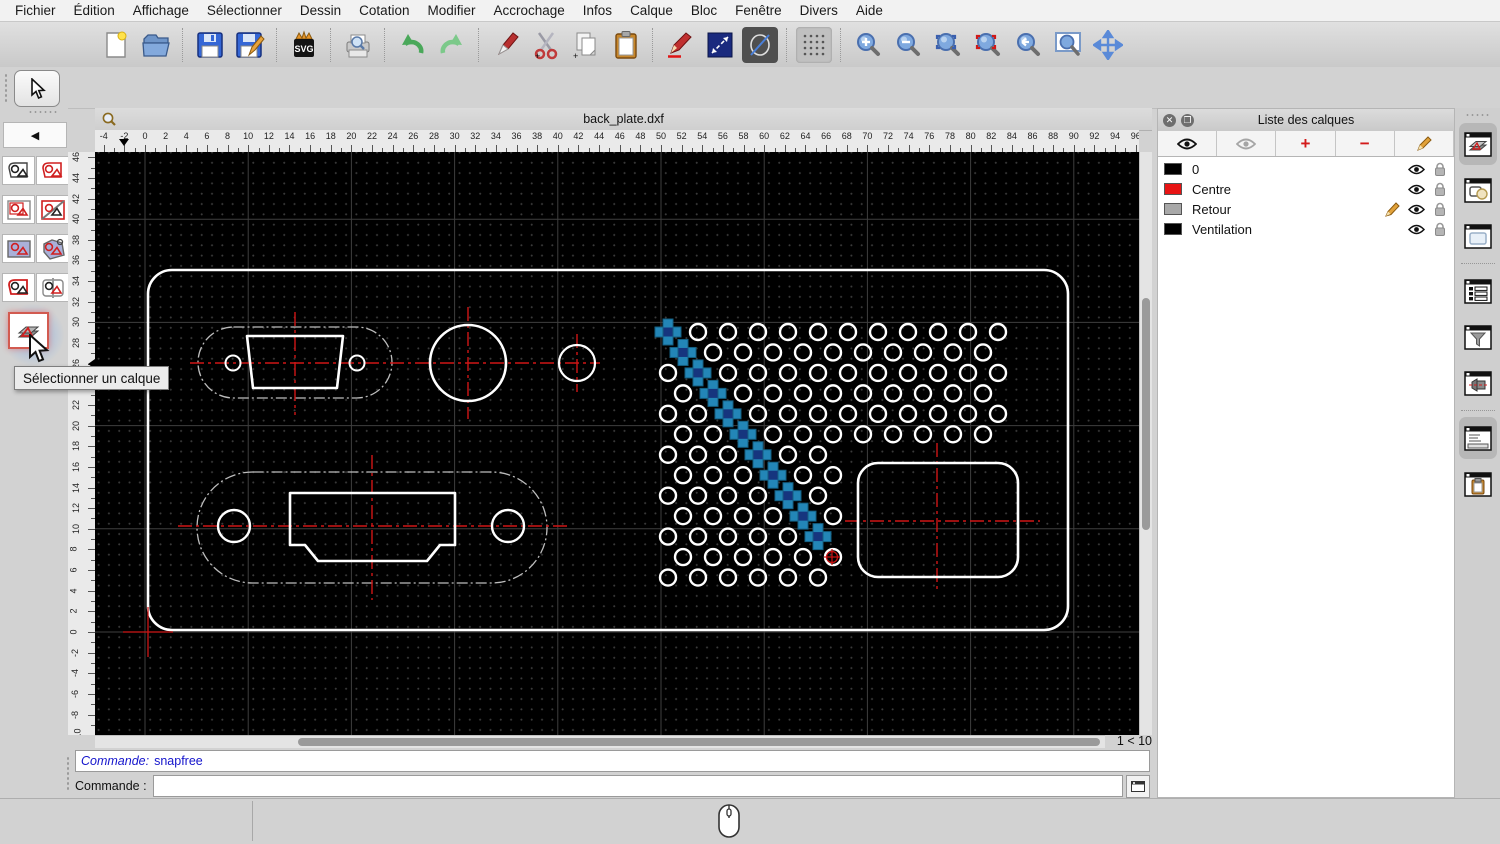  I want to click on layer-row: Centre, so click(1306, 189).